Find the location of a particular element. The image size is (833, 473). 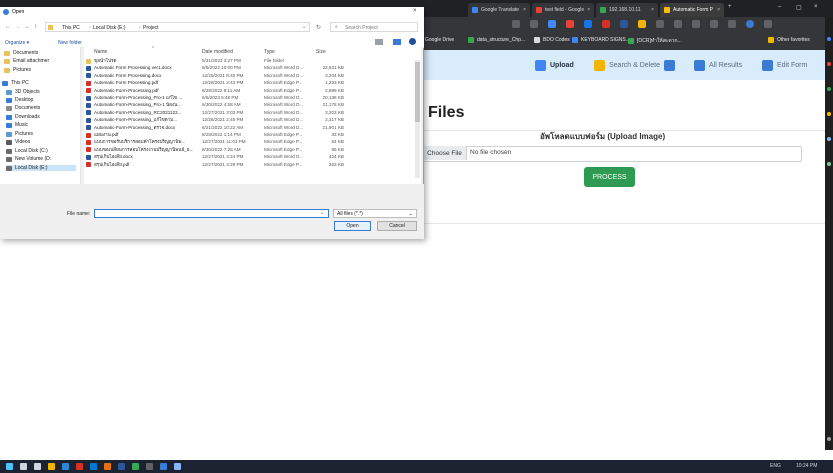

file-type-filter: All files (*.*) ⌄ is located at coordinates (375, 213).